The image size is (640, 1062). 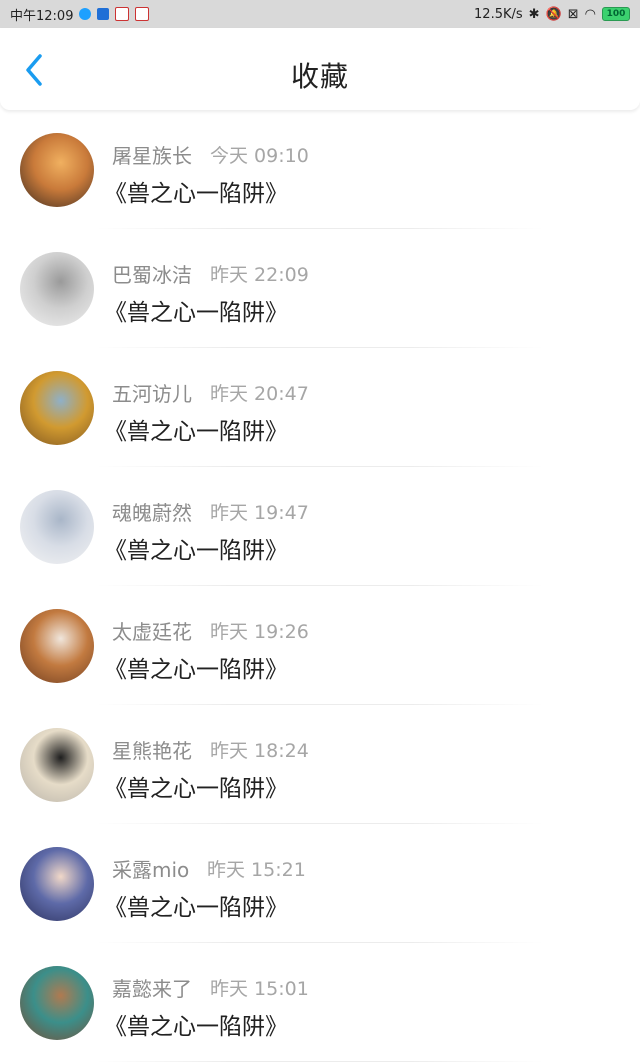 What do you see at coordinates (152, 632) in the screenshot?
I see `item-username: 太虚廷花` at bounding box center [152, 632].